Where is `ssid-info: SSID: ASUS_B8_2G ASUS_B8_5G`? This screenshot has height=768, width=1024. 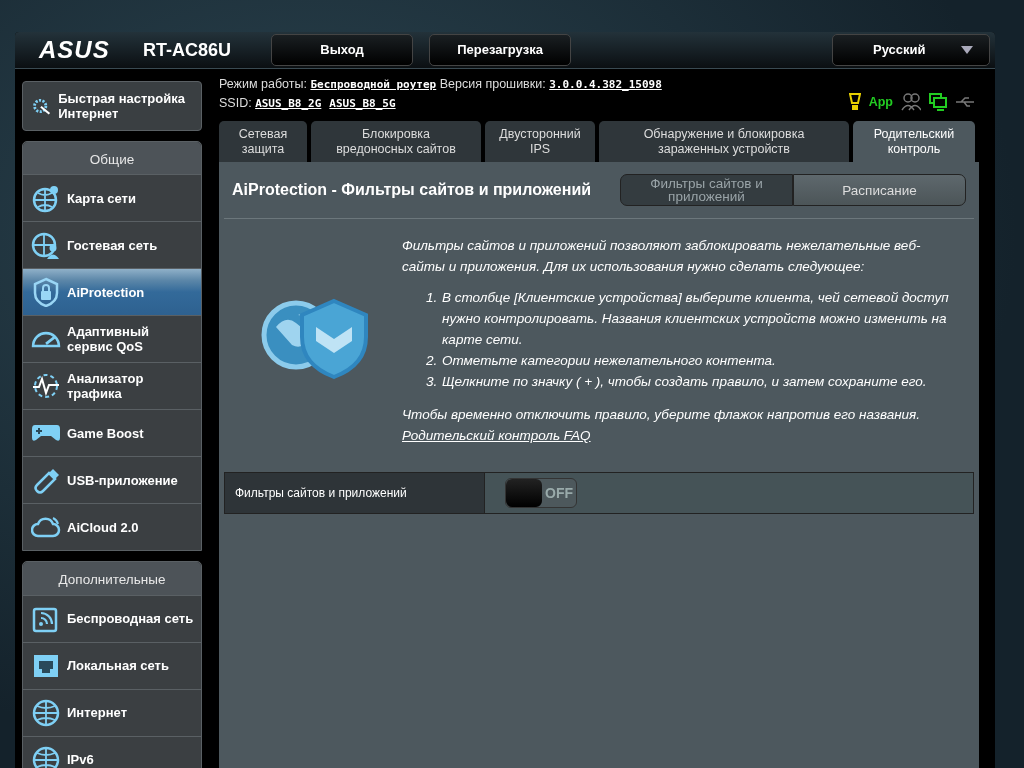 ssid-info: SSID: ASUS_B8_2G ASUS_B8_5G is located at coordinates (308, 103).